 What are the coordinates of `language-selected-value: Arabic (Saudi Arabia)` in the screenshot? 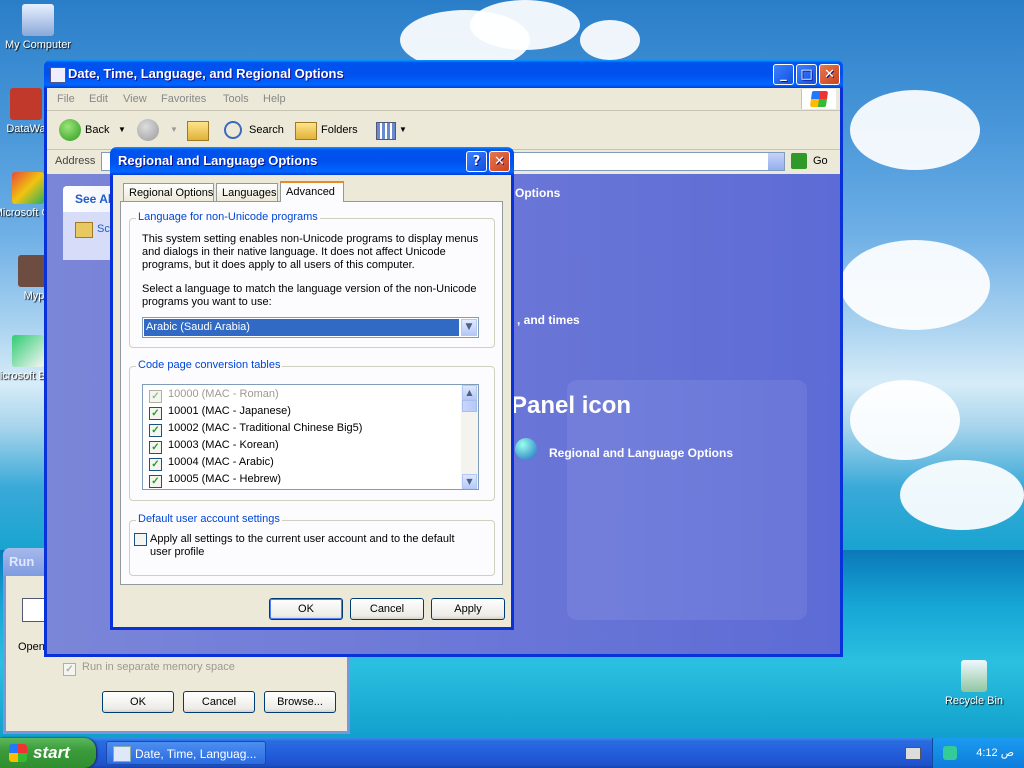 It's located at (301, 327).